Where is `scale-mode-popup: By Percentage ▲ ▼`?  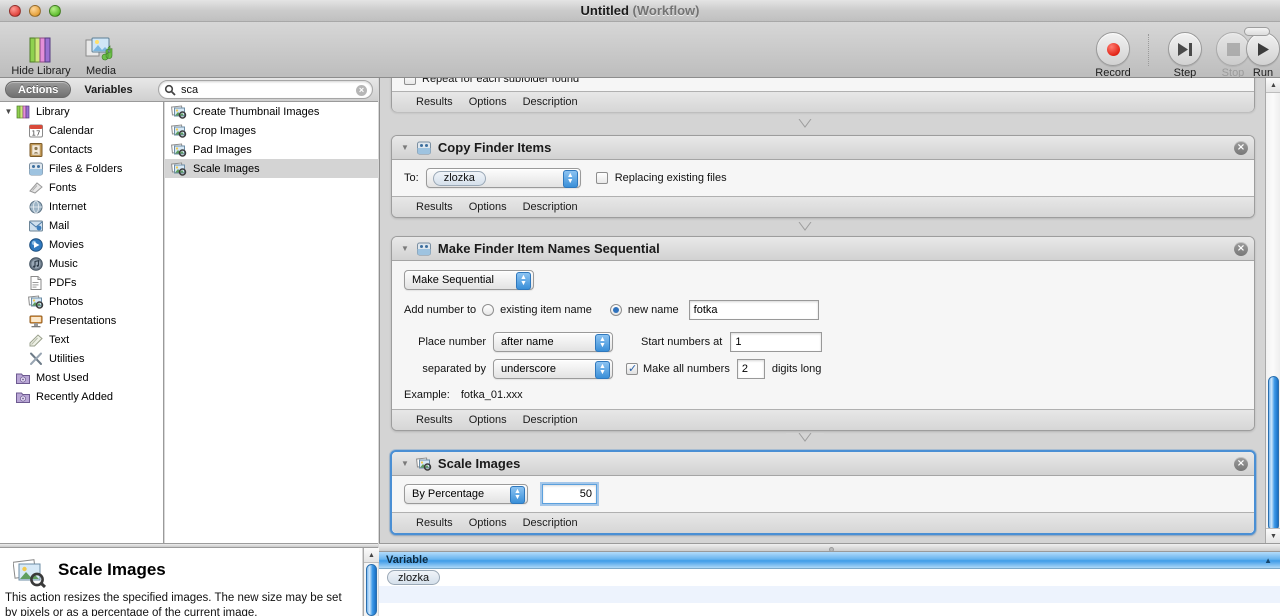 scale-mode-popup: By Percentage ▲ ▼ is located at coordinates (466, 494).